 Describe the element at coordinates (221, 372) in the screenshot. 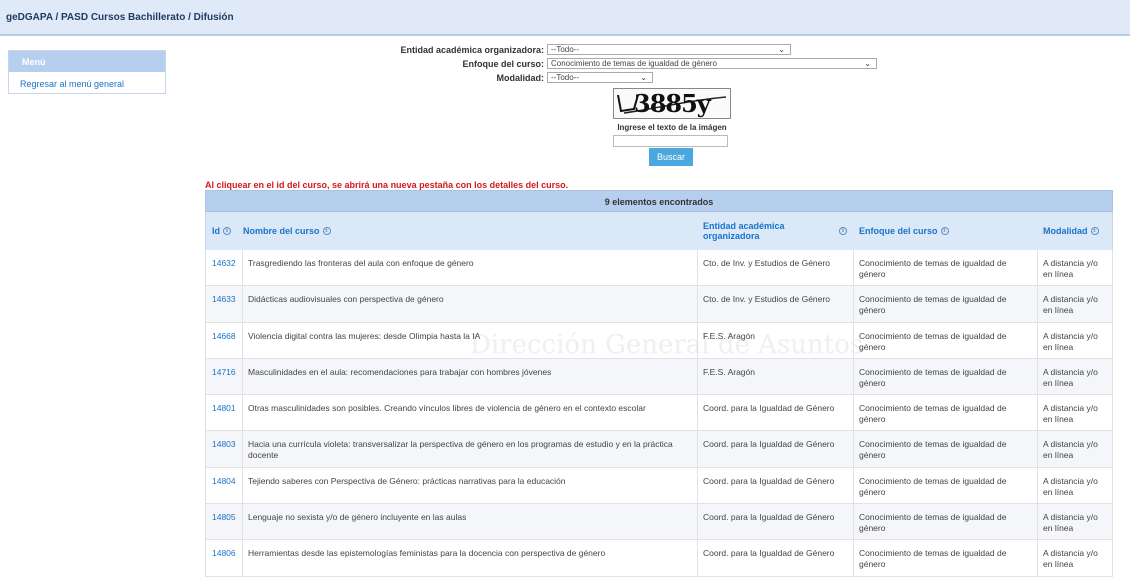

I see `course-id-link: 14716` at that location.